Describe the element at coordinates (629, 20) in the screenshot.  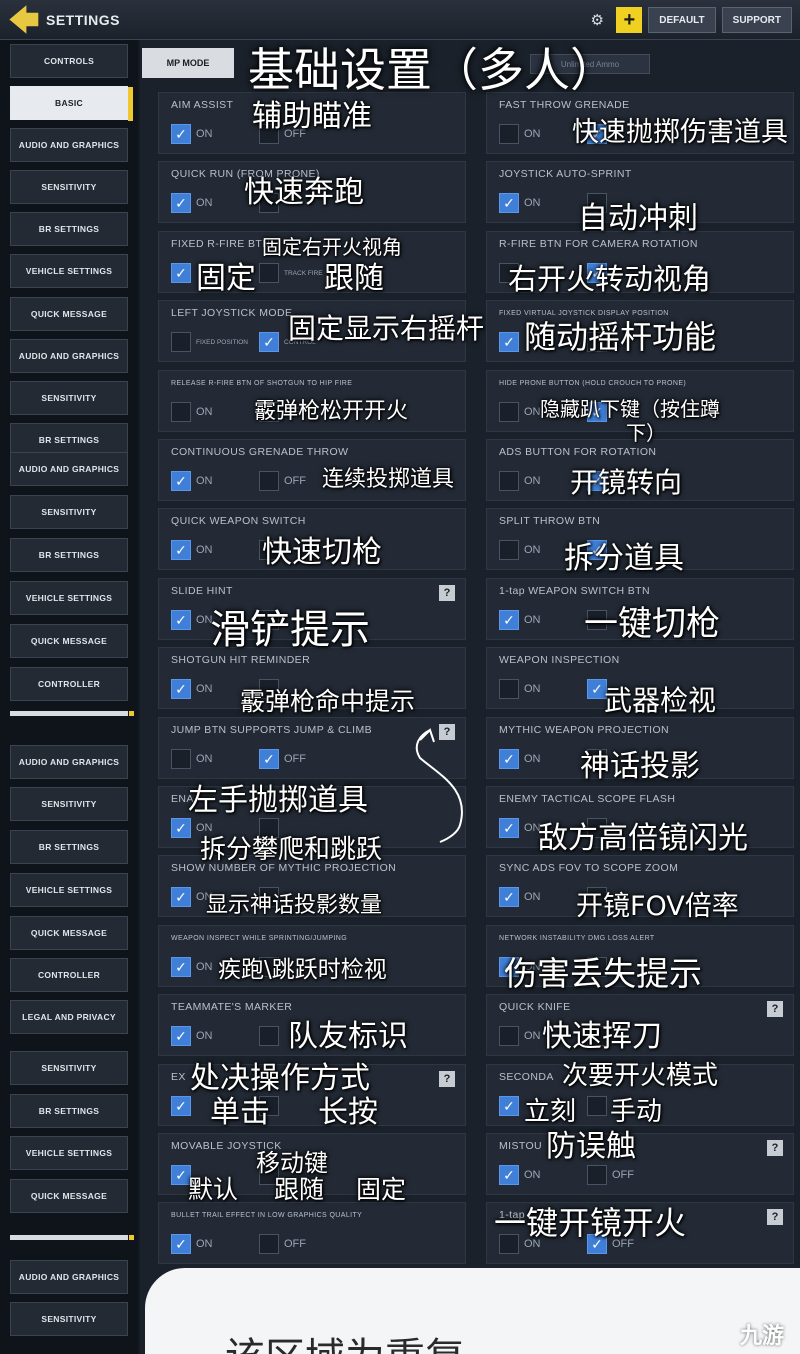
I see `plus-icon: +` at that location.